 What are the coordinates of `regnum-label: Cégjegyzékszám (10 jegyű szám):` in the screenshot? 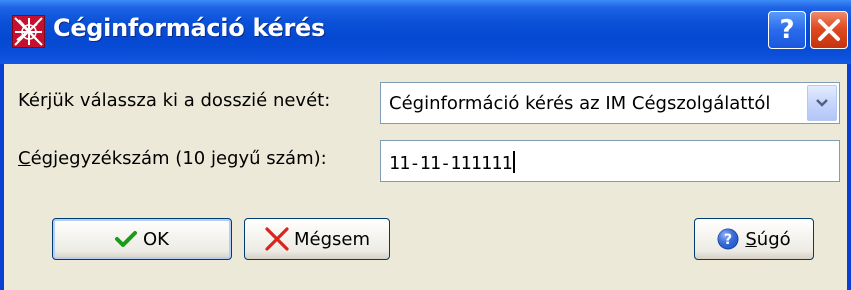 It's located at (172, 158).